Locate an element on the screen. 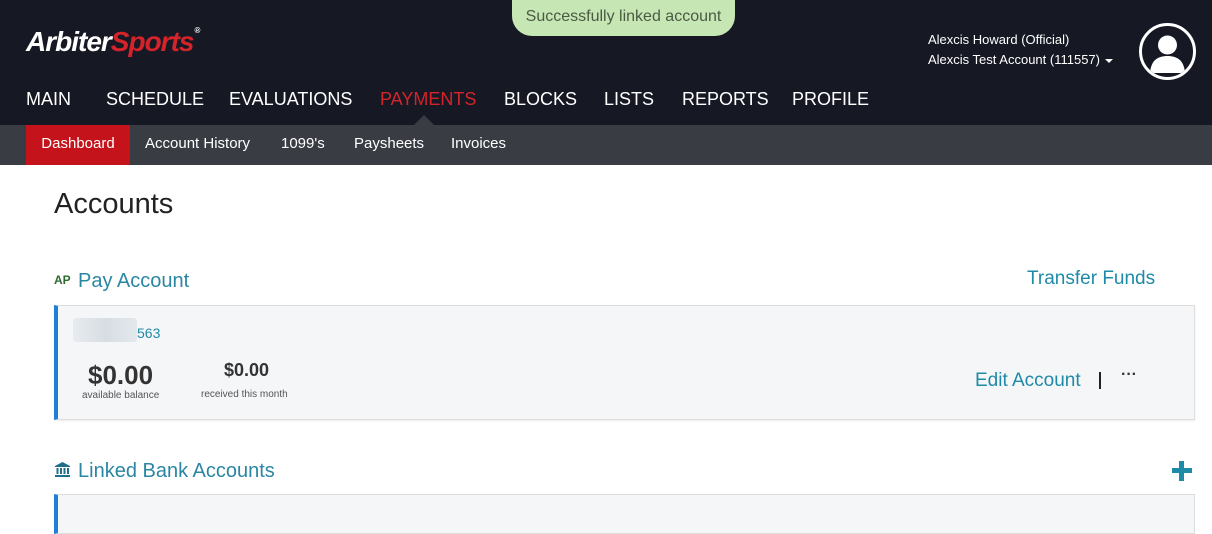 The image size is (1212, 534). received-this-month-label: received this month is located at coordinates (244, 394).